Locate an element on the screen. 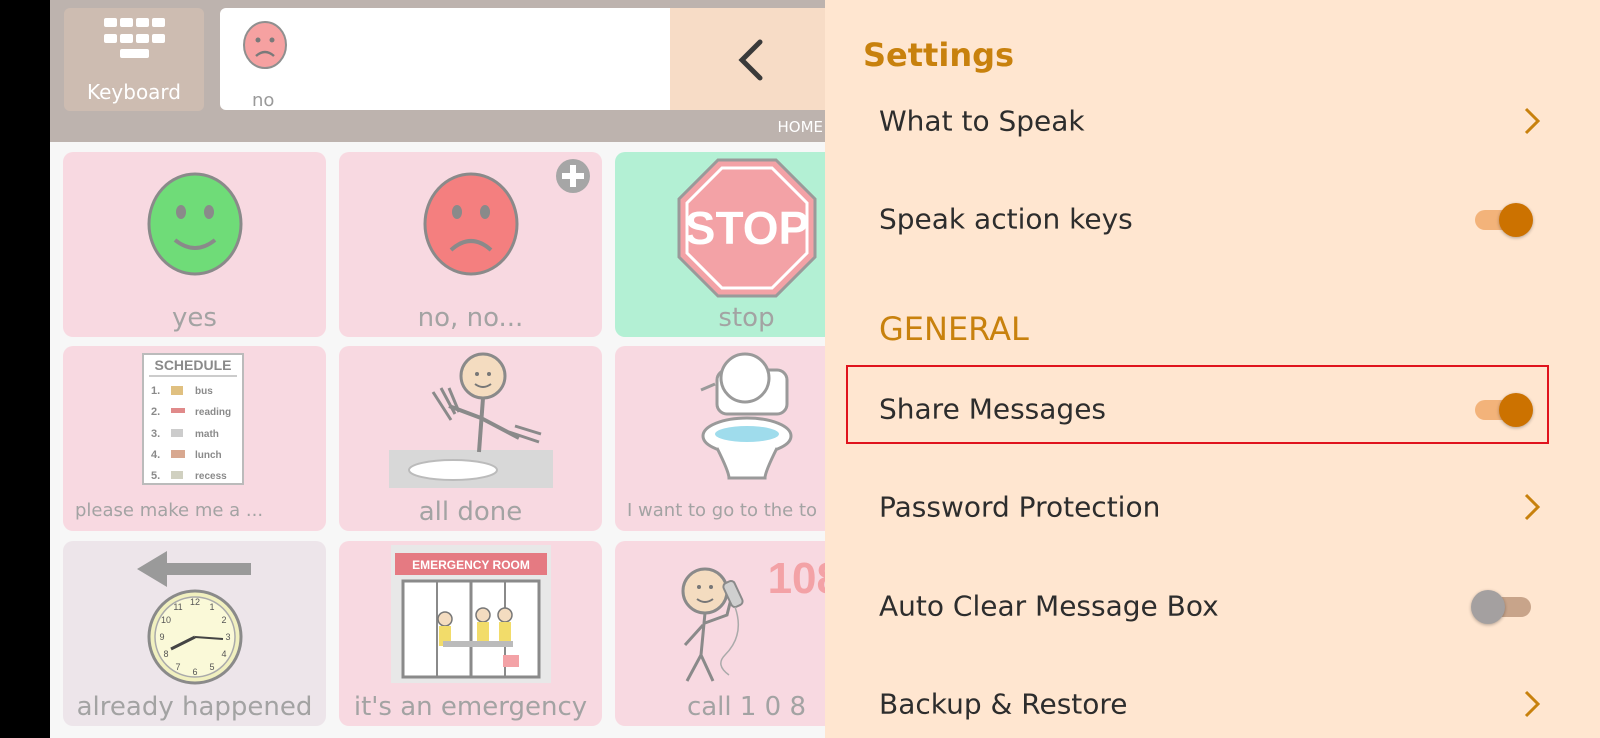 This screenshot has width=1600, height=738. svg-text: math is located at coordinates (207, 434).